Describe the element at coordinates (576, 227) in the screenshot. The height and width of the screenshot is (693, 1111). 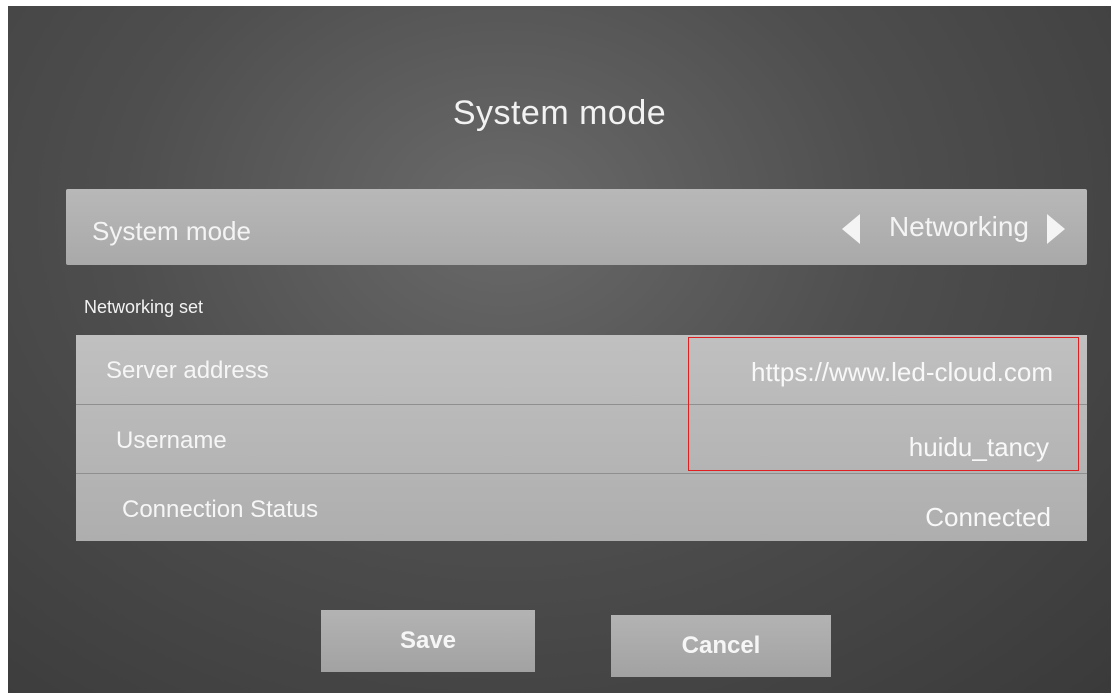
I see `system-mode-selector: System mode Networking` at that location.